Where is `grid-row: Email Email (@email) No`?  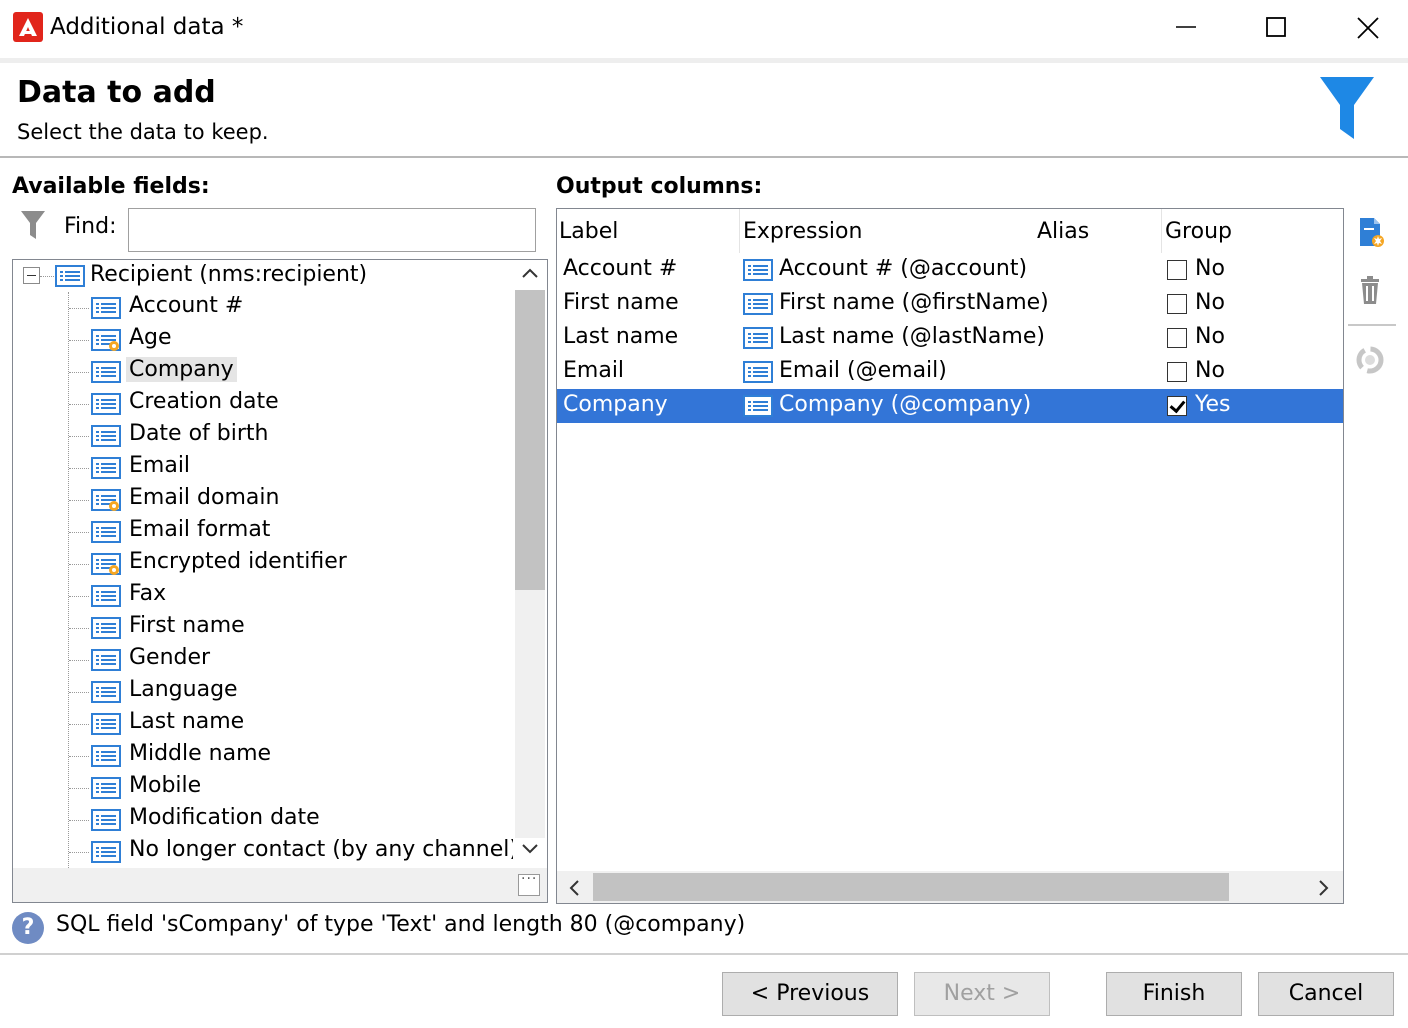
grid-row: Email Email (@email) No is located at coordinates (950, 372).